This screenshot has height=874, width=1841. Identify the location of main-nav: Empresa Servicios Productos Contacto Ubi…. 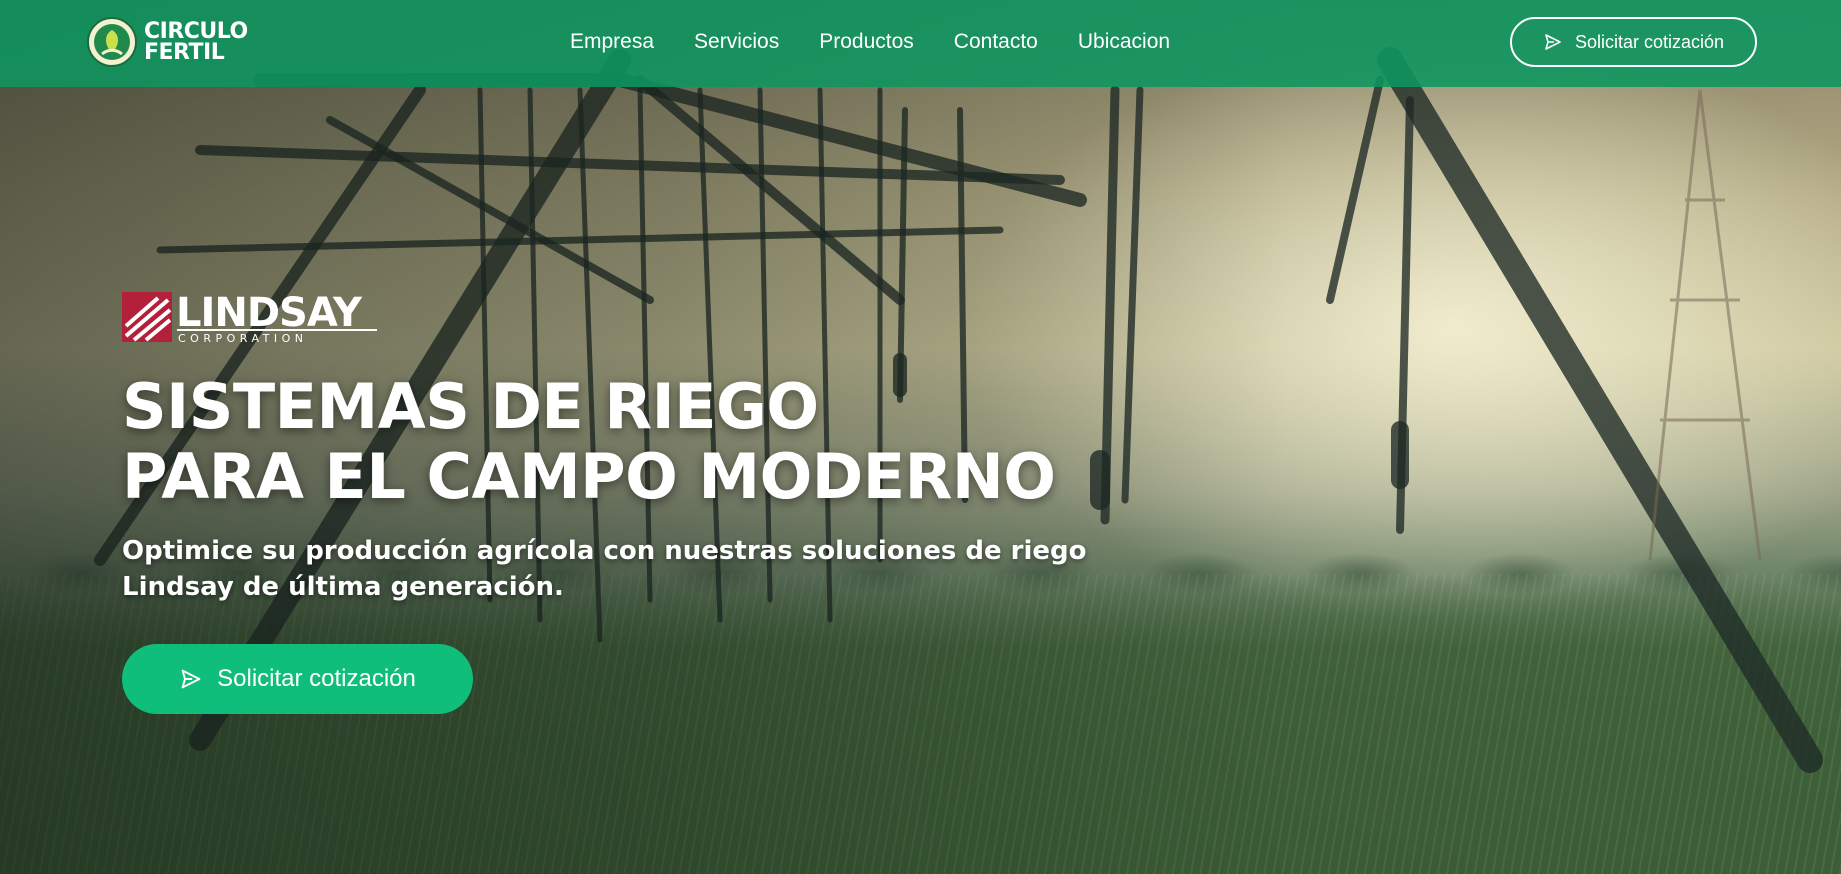
(870, 42).